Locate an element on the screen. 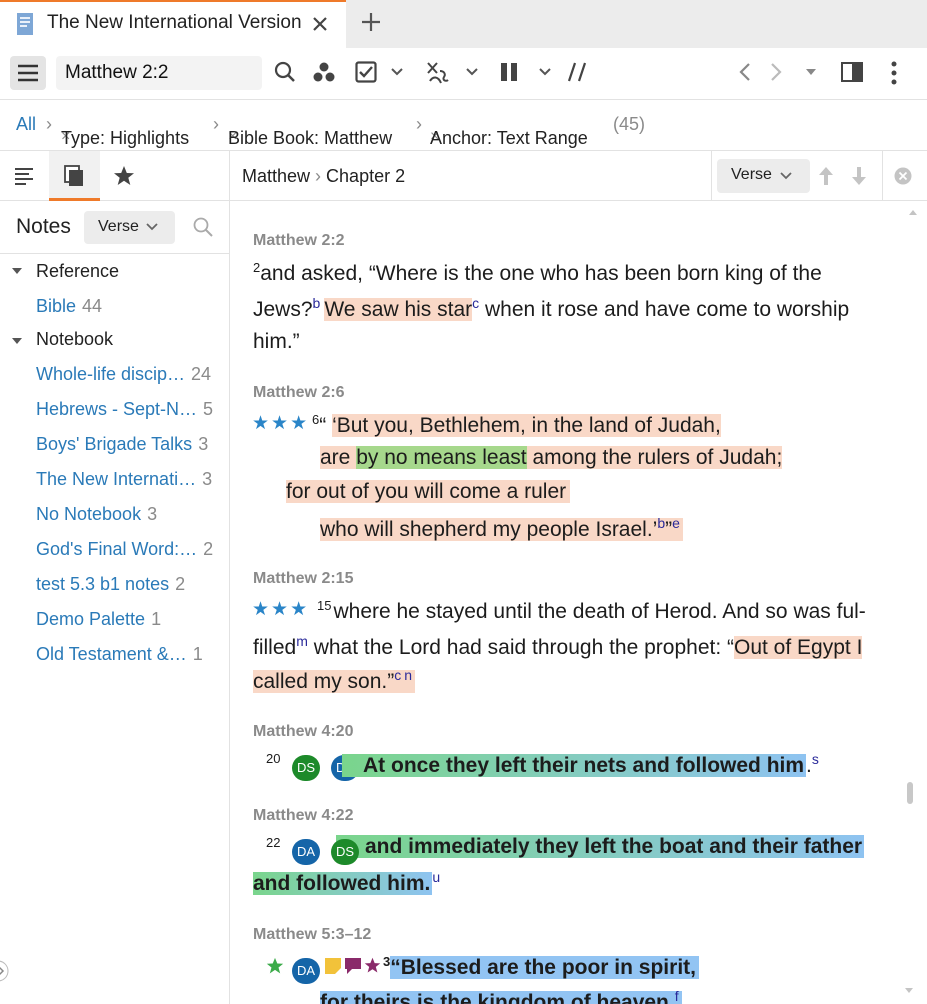  footnote-marker: c is located at coordinates (397, 675).